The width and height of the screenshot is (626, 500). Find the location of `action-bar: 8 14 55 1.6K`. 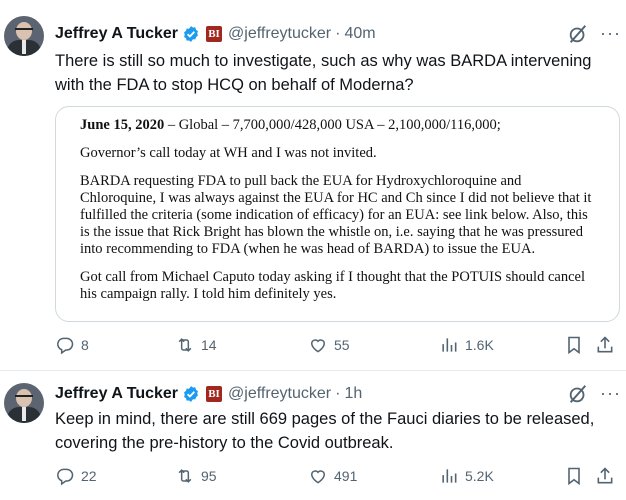

action-bar: 8 14 55 1.6K is located at coordinates (335, 345).